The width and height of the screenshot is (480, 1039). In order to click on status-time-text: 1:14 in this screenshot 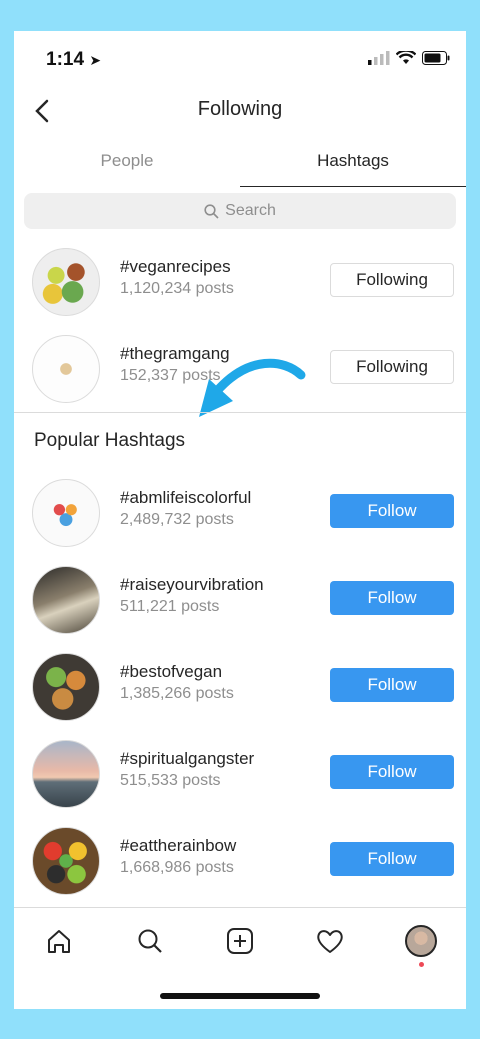, I will do `click(65, 59)`.